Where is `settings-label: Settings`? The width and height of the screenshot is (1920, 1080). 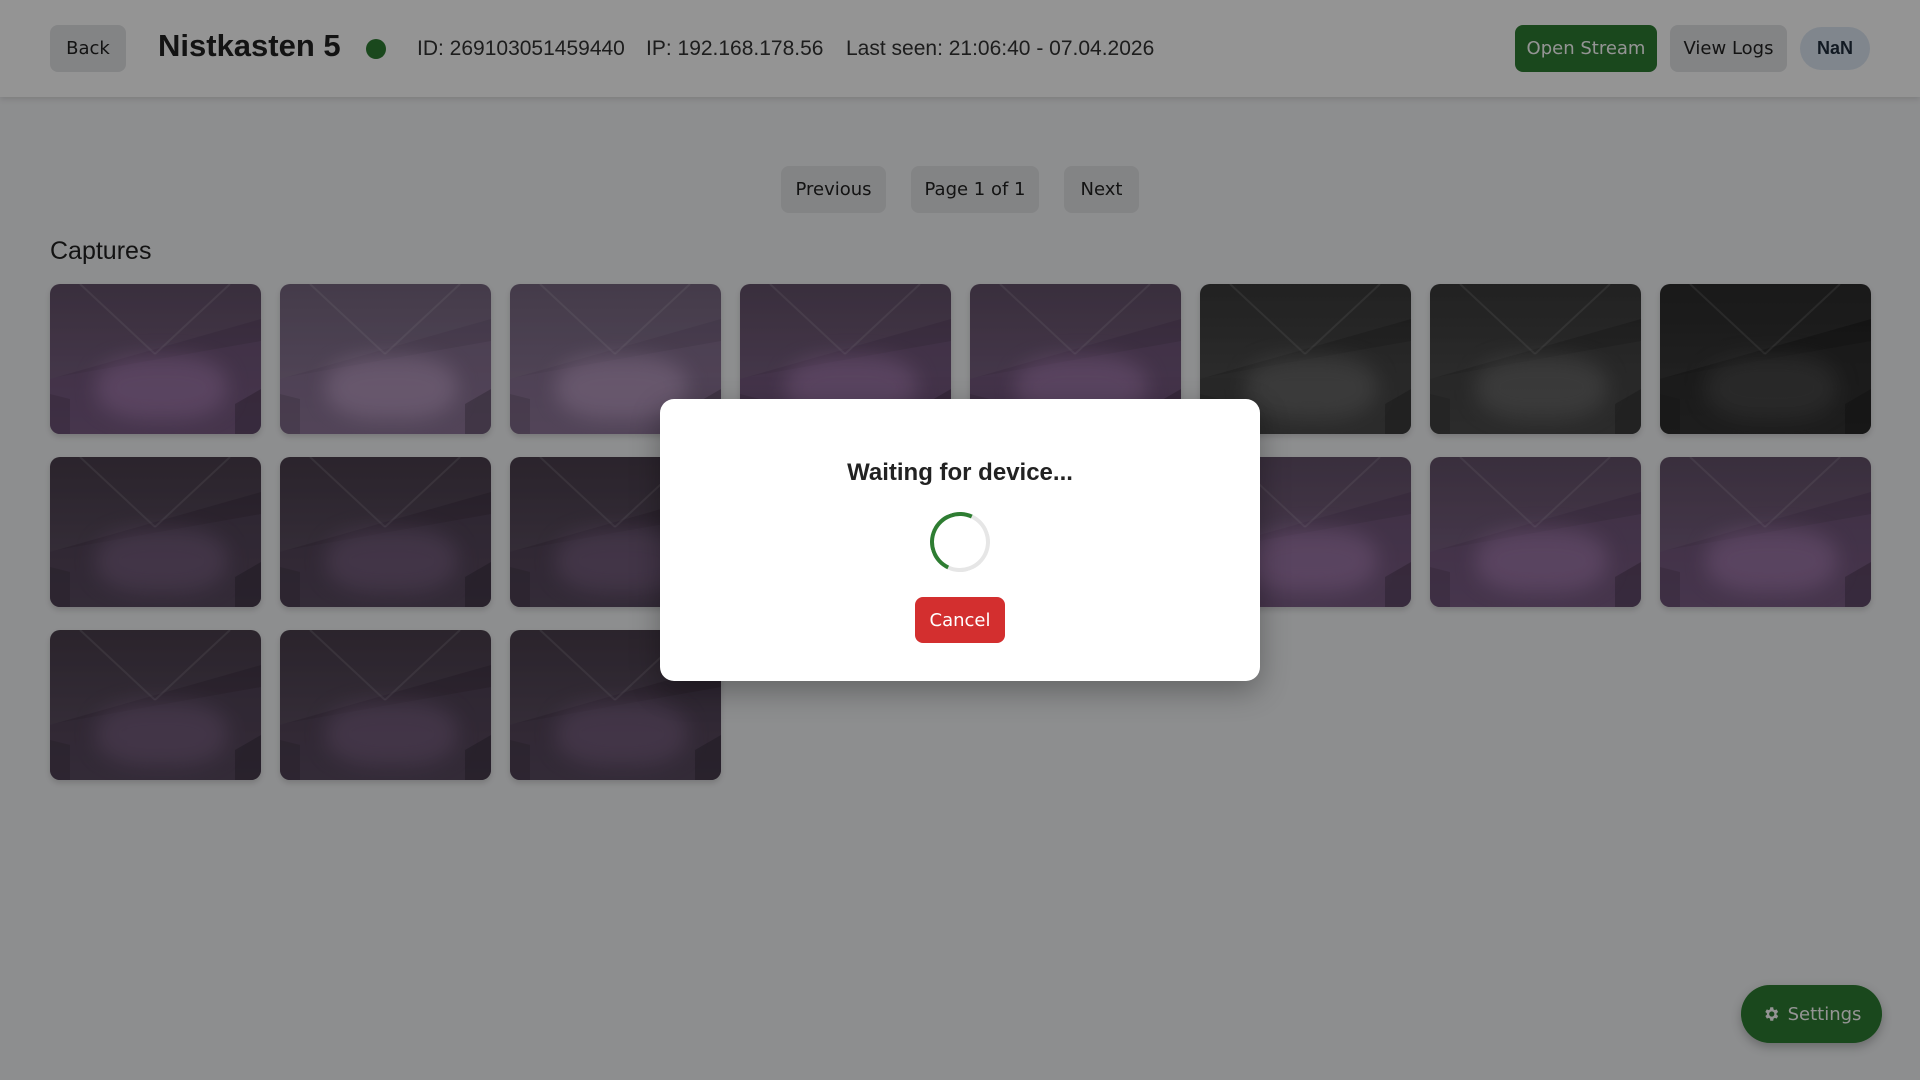
settings-label: Settings is located at coordinates (1824, 1014).